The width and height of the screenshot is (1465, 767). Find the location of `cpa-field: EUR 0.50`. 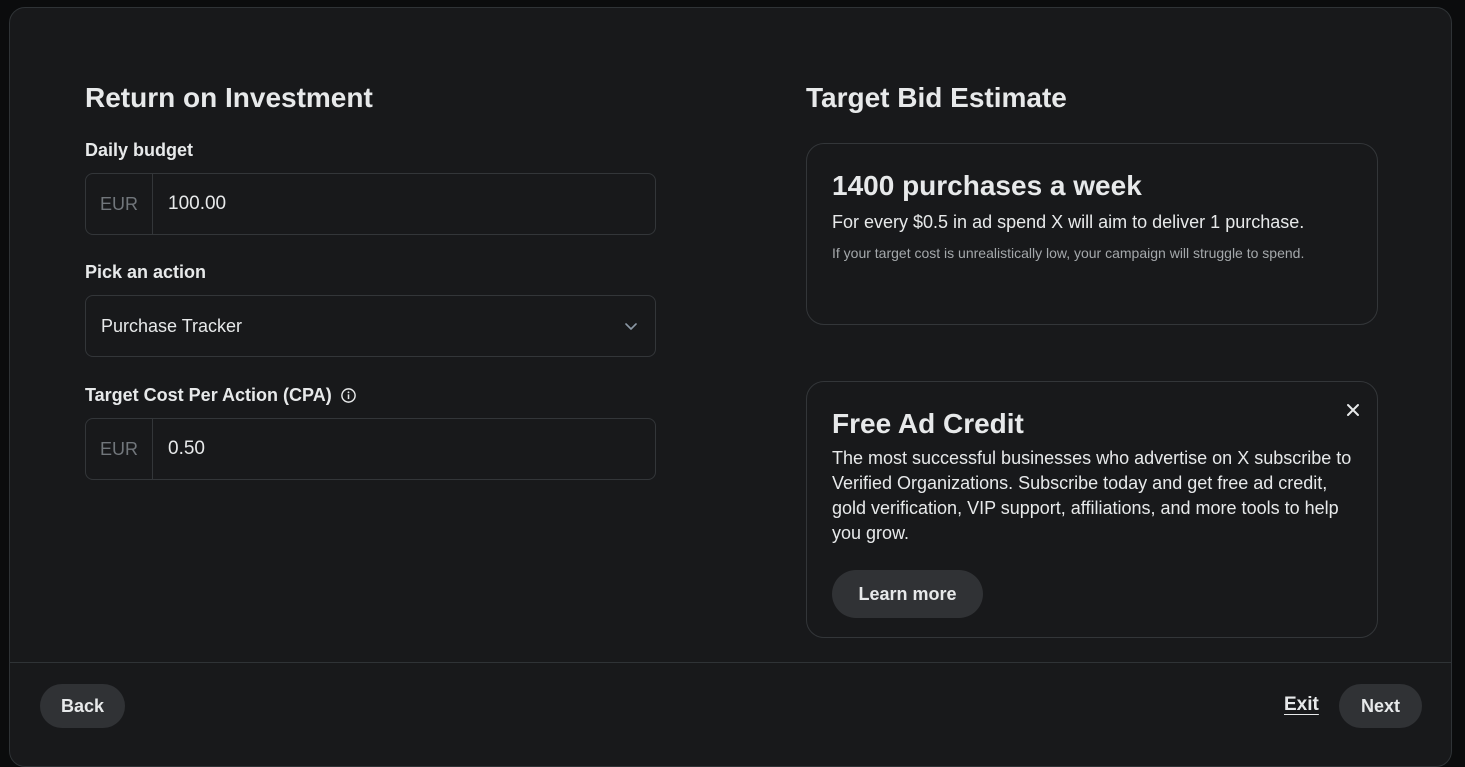

cpa-field: EUR 0.50 is located at coordinates (370, 449).